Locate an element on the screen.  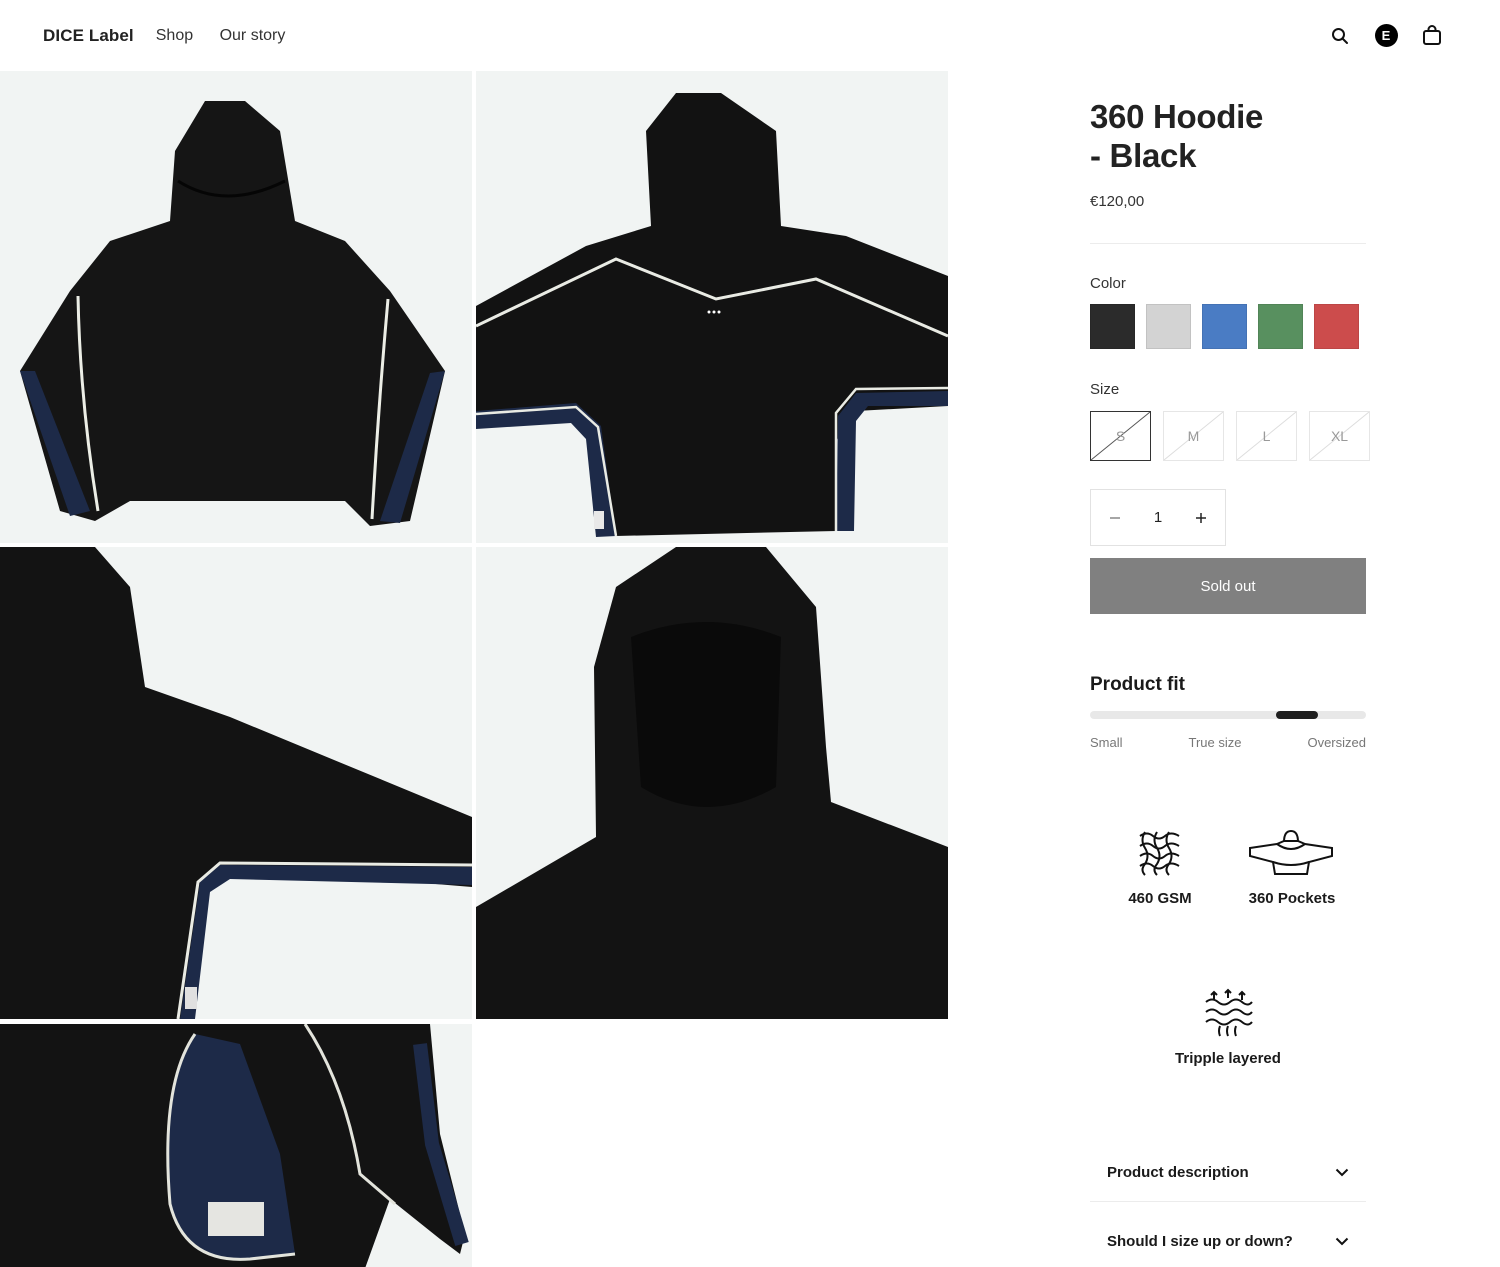
nav-our-story: Our story is located at coordinates (253, 35).